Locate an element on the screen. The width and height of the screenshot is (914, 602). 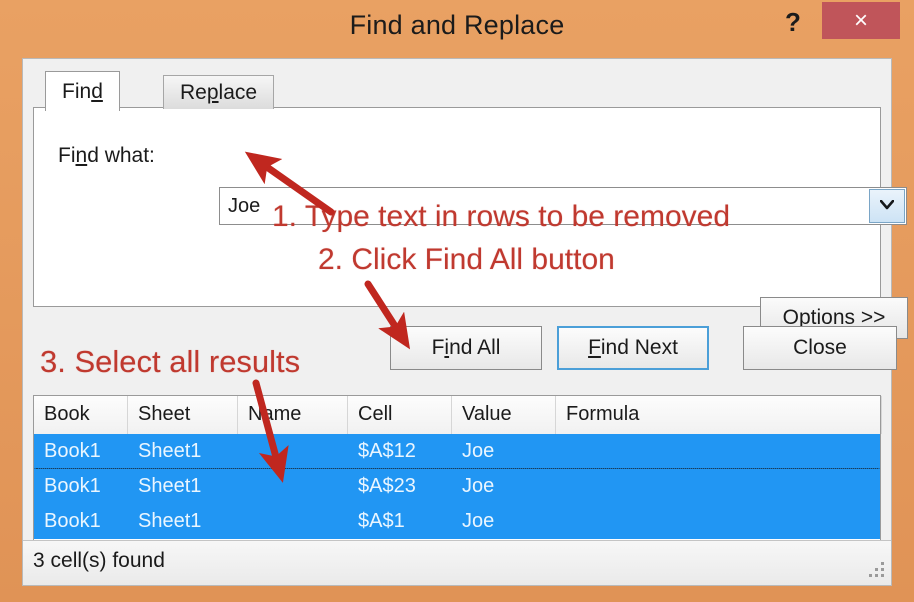
annotation-step-2: 2. Click Find All button is located at coordinates (466, 259).